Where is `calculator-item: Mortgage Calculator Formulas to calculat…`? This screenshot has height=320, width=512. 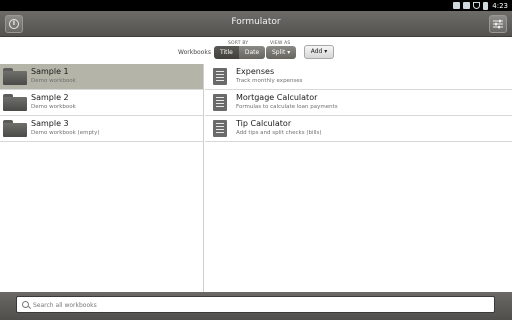 calculator-item: Mortgage Calculator Formulas to calculat… is located at coordinates (358, 103).